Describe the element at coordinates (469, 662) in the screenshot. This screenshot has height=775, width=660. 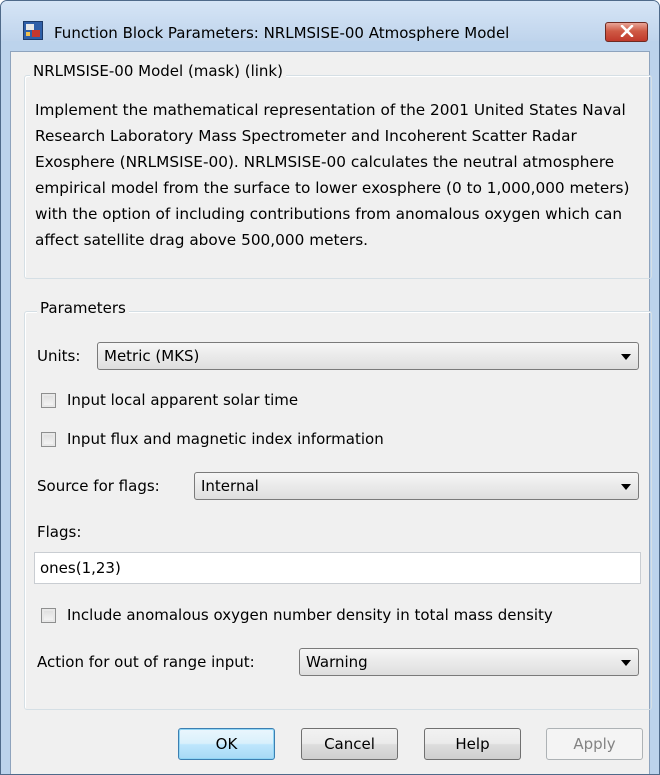
I see `out-of-range-dropdown: Warning` at that location.